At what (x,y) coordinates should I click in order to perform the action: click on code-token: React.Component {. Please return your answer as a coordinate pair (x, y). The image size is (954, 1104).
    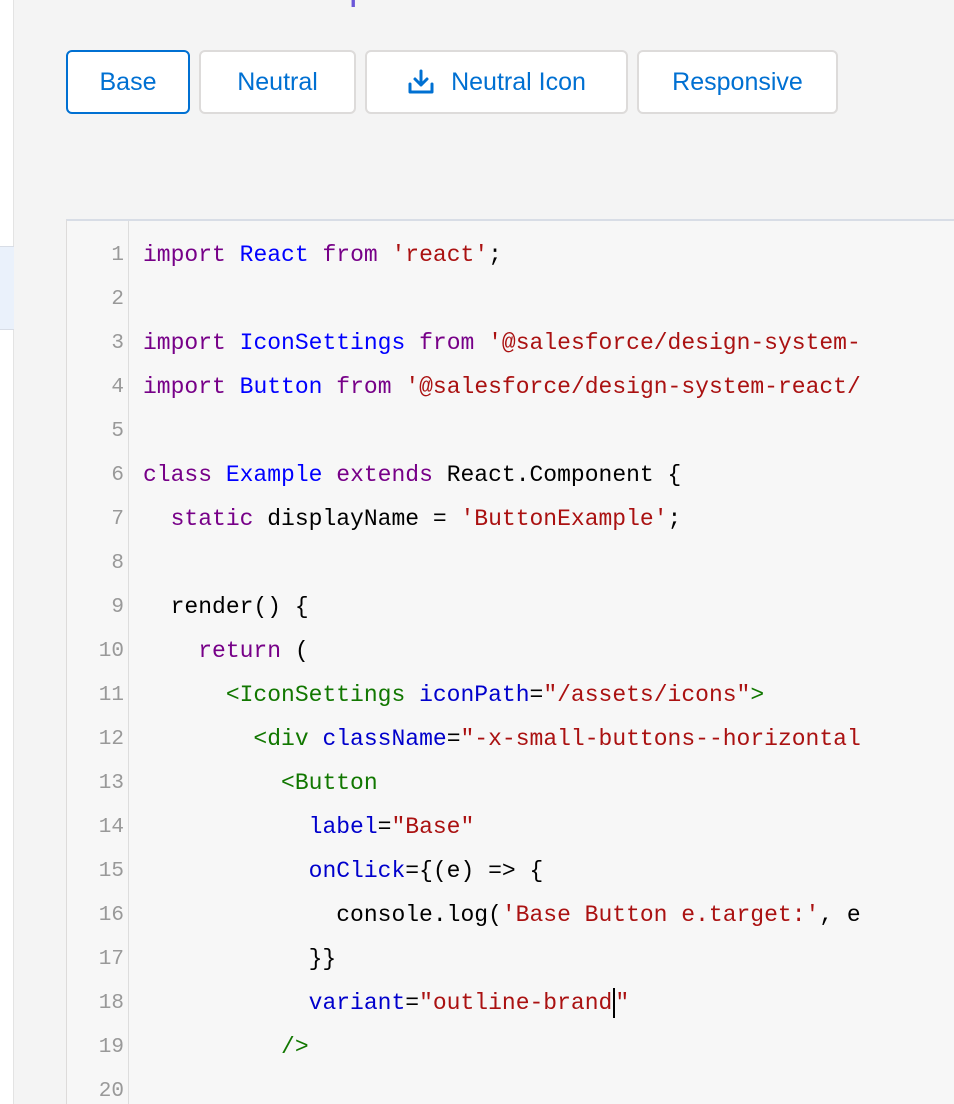
    Looking at the image, I should click on (557, 475).